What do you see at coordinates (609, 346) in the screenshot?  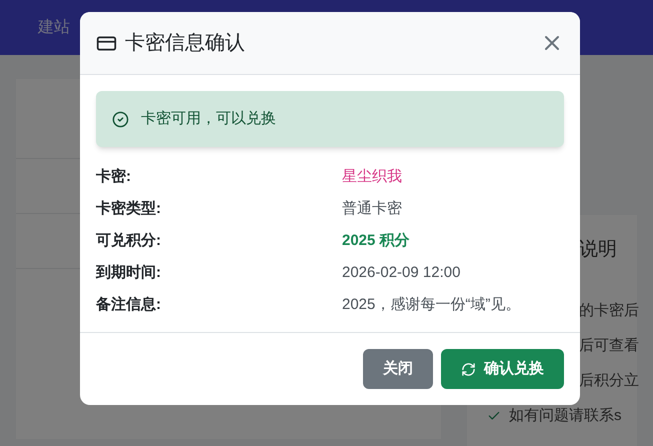 I see `help-item: 后可查看` at bounding box center [609, 346].